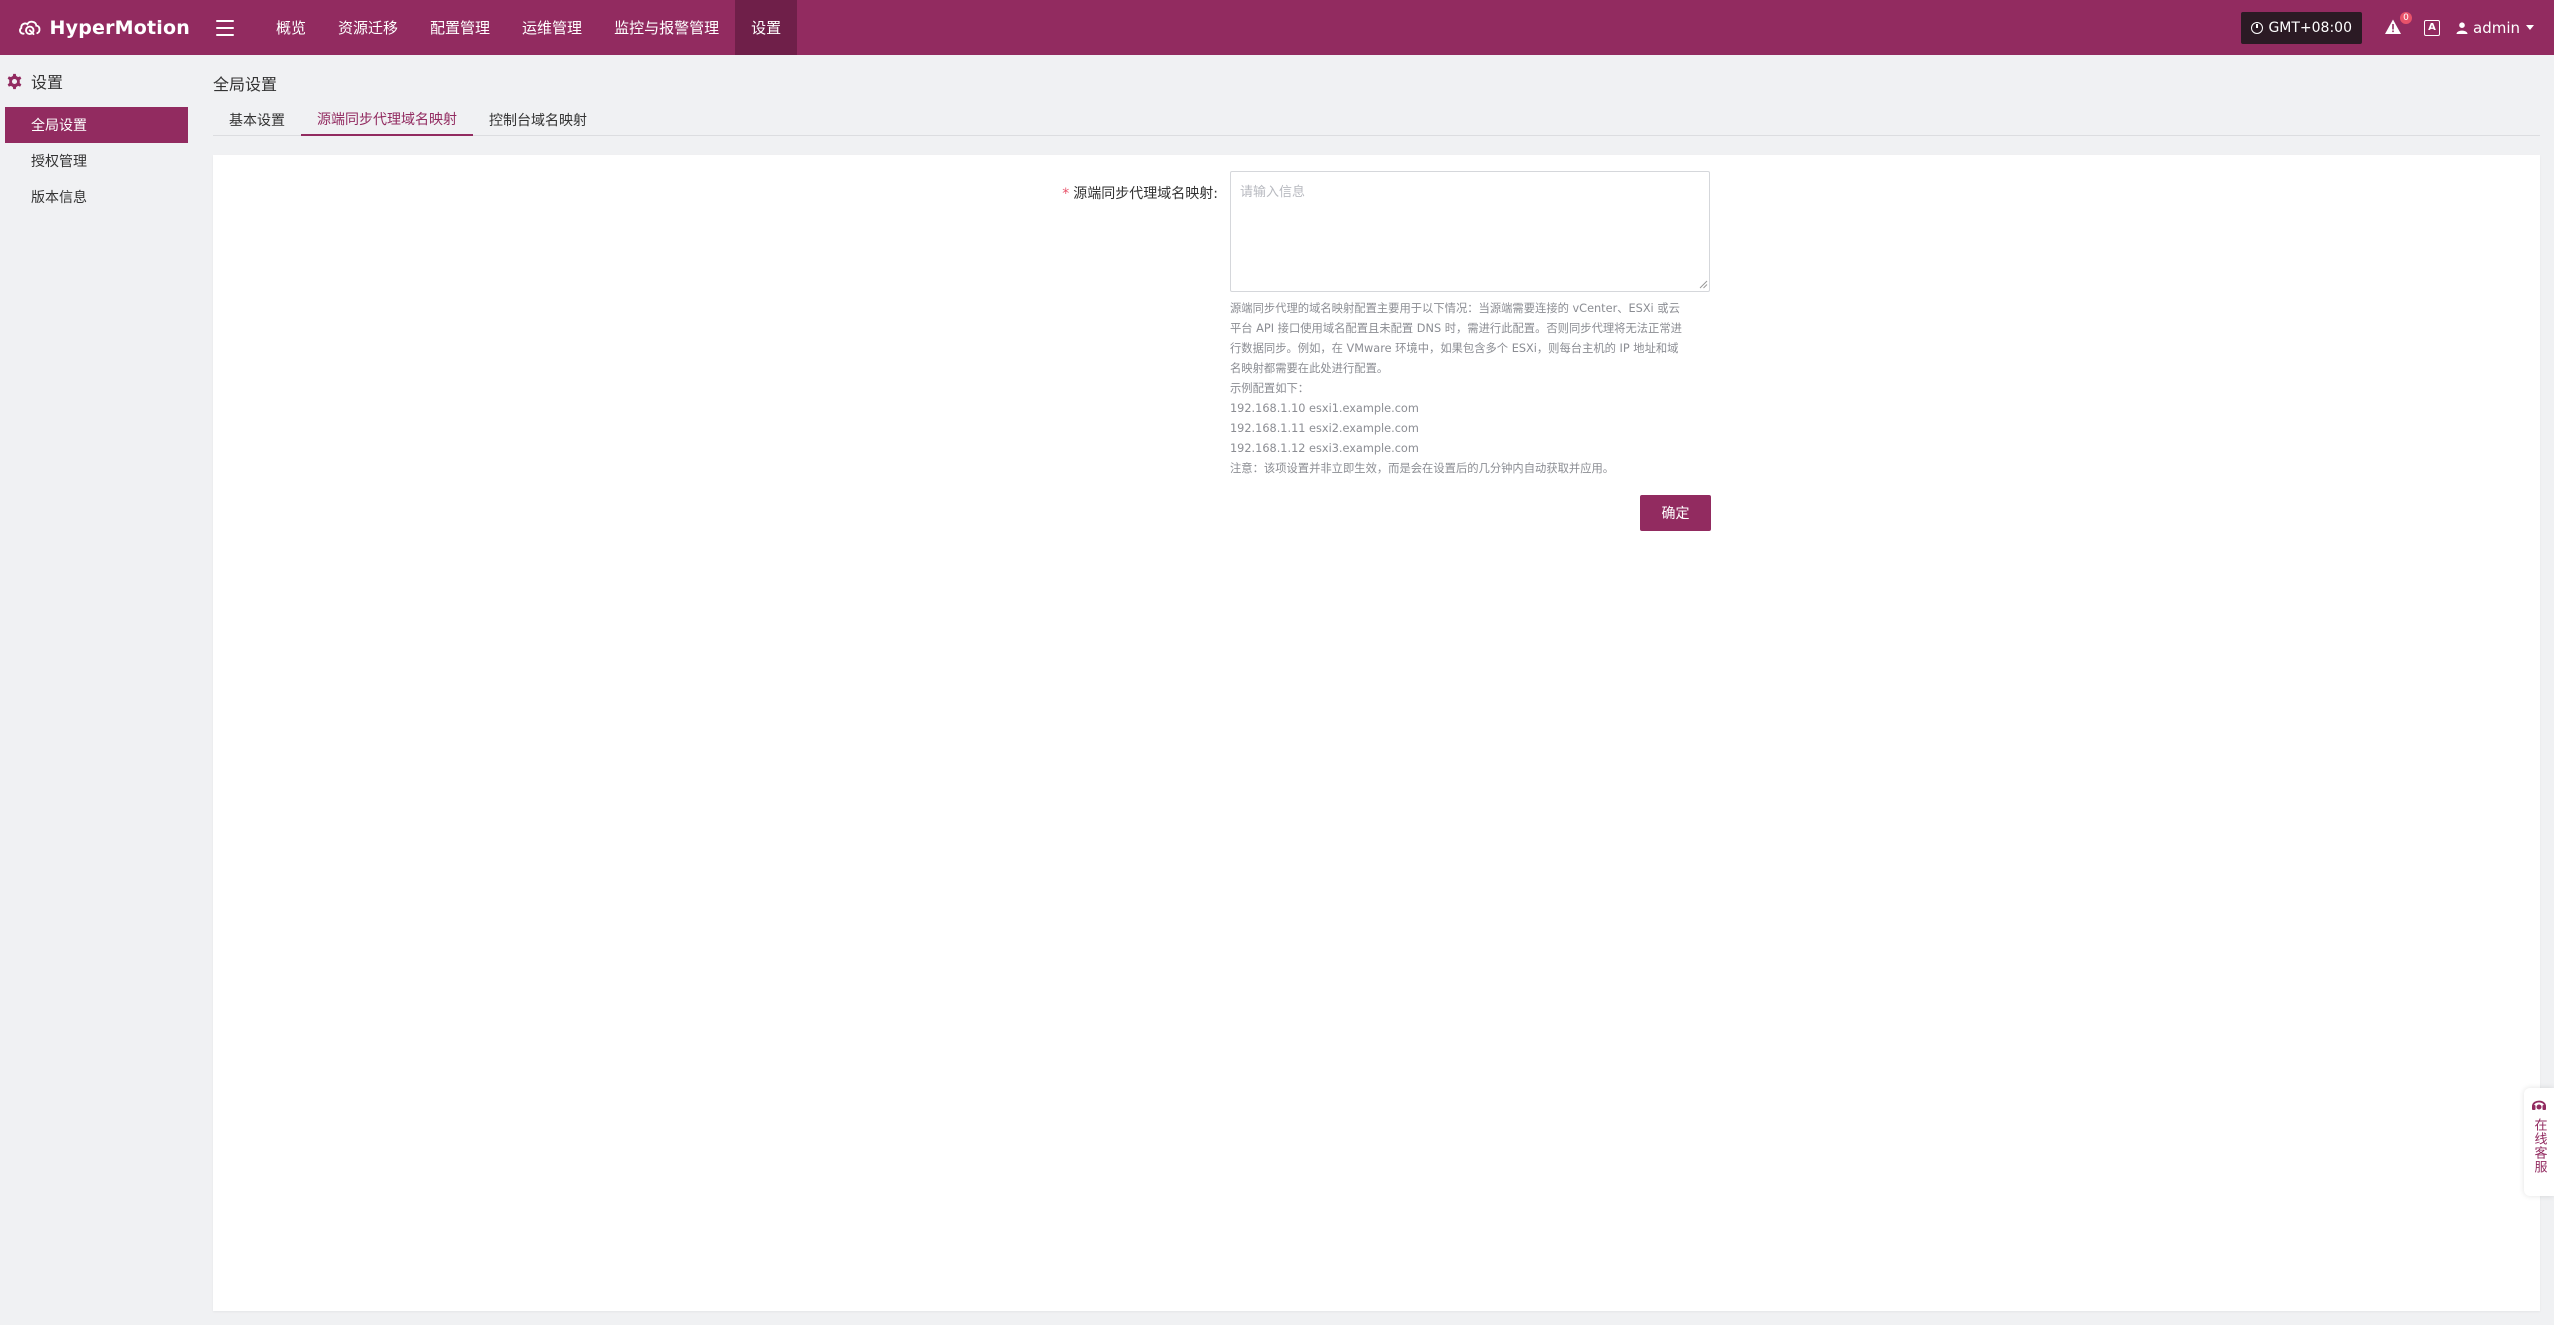 The width and height of the screenshot is (2554, 1325). I want to click on nav-settings: 设置, so click(766, 27).